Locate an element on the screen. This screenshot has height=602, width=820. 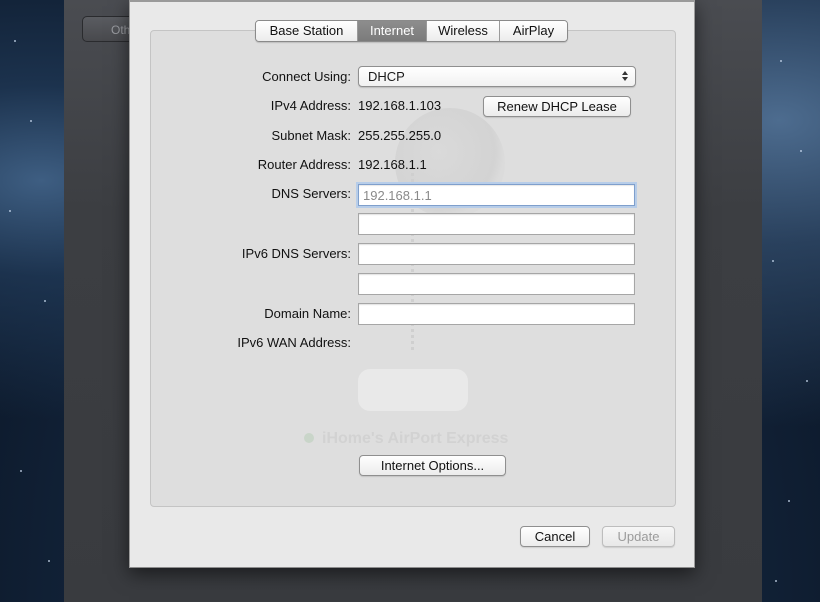
subnet-mask-label: Subnet Mask: is located at coordinates (311, 135).